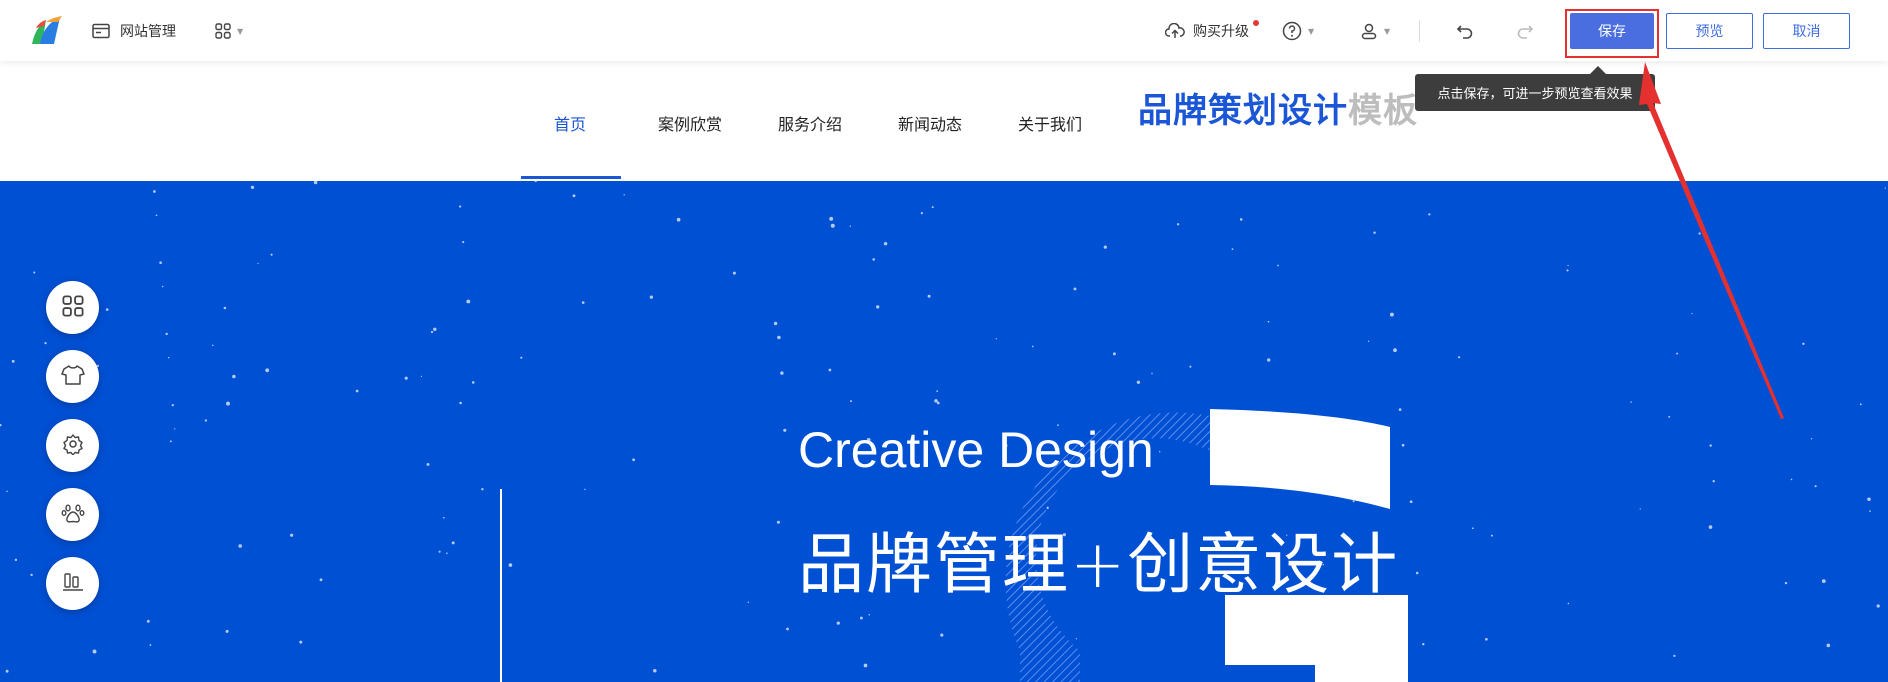  I want to click on hero-divider-line, so click(501, 585).